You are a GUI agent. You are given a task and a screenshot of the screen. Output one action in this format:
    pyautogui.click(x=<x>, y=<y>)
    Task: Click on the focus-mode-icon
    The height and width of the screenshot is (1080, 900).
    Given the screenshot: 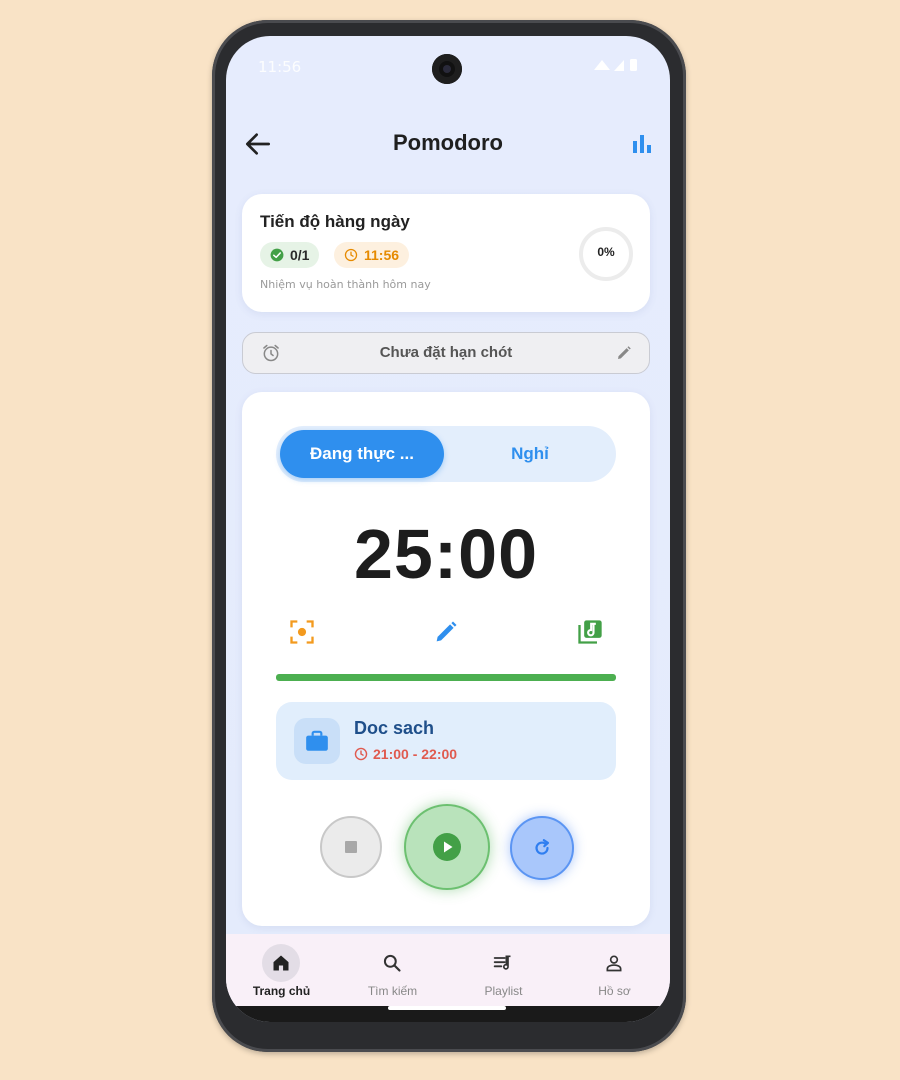 What is the action you would take?
    pyautogui.click(x=302, y=632)
    